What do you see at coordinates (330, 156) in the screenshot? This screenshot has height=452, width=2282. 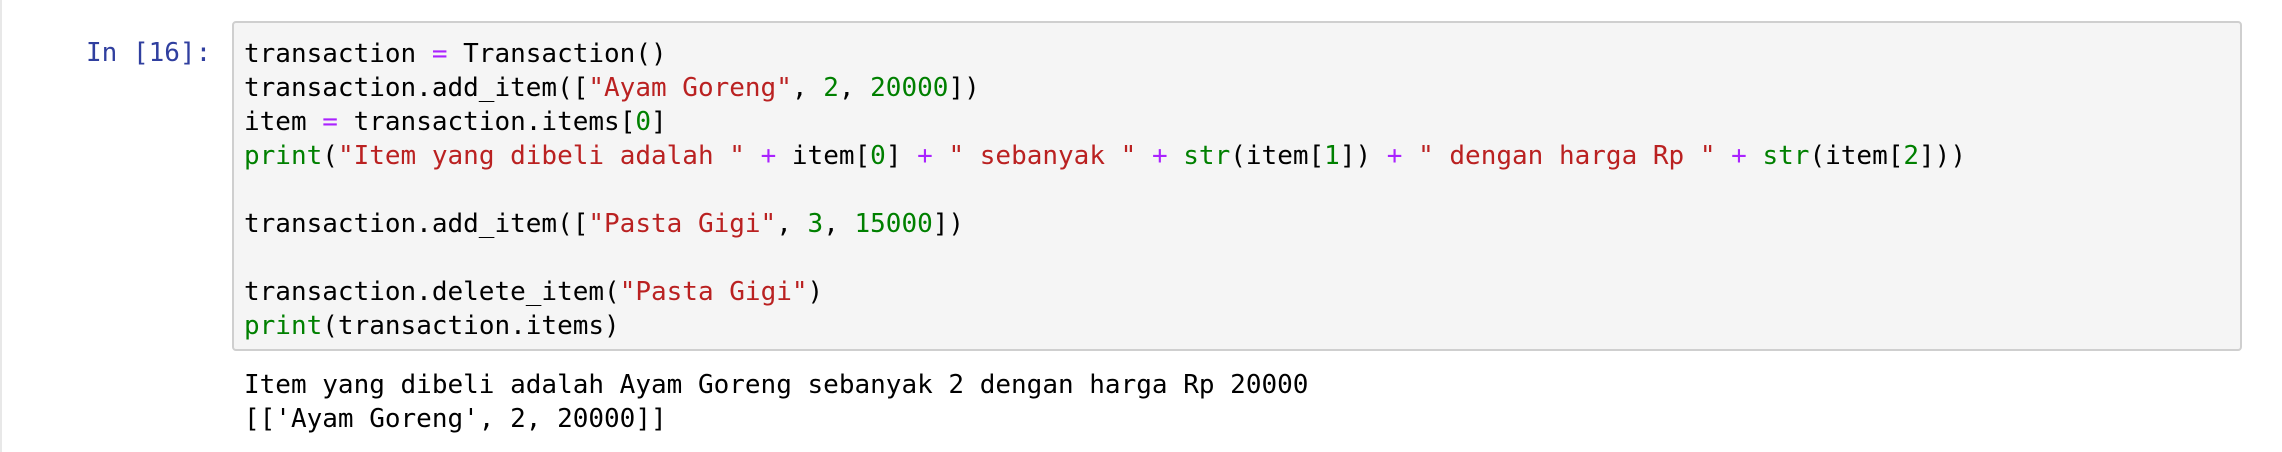 I see `code-token: (` at bounding box center [330, 156].